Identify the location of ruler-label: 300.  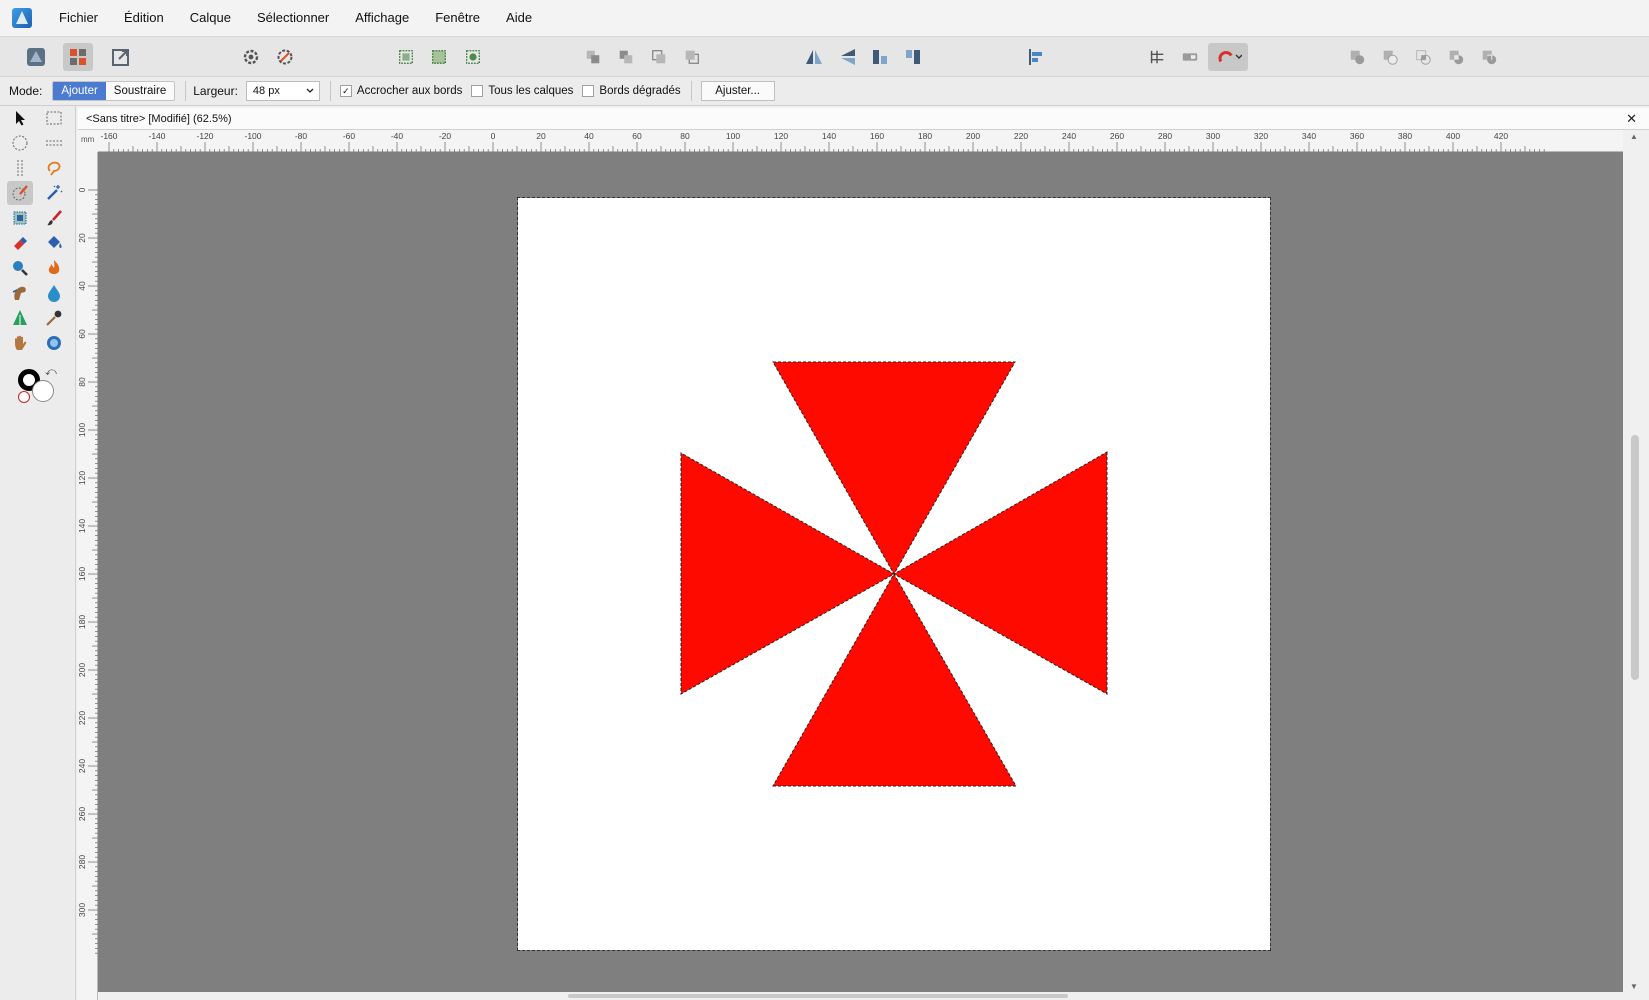
(82, 910).